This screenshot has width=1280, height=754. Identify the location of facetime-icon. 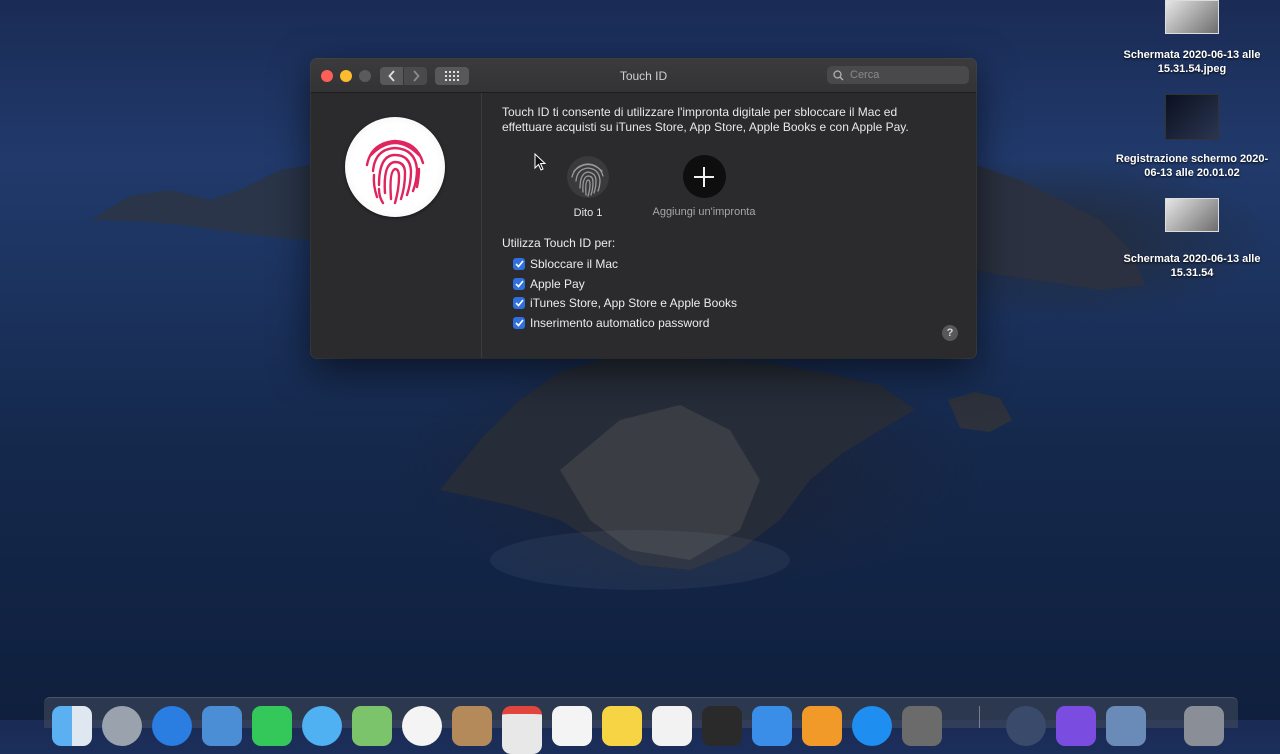
(272, 726).